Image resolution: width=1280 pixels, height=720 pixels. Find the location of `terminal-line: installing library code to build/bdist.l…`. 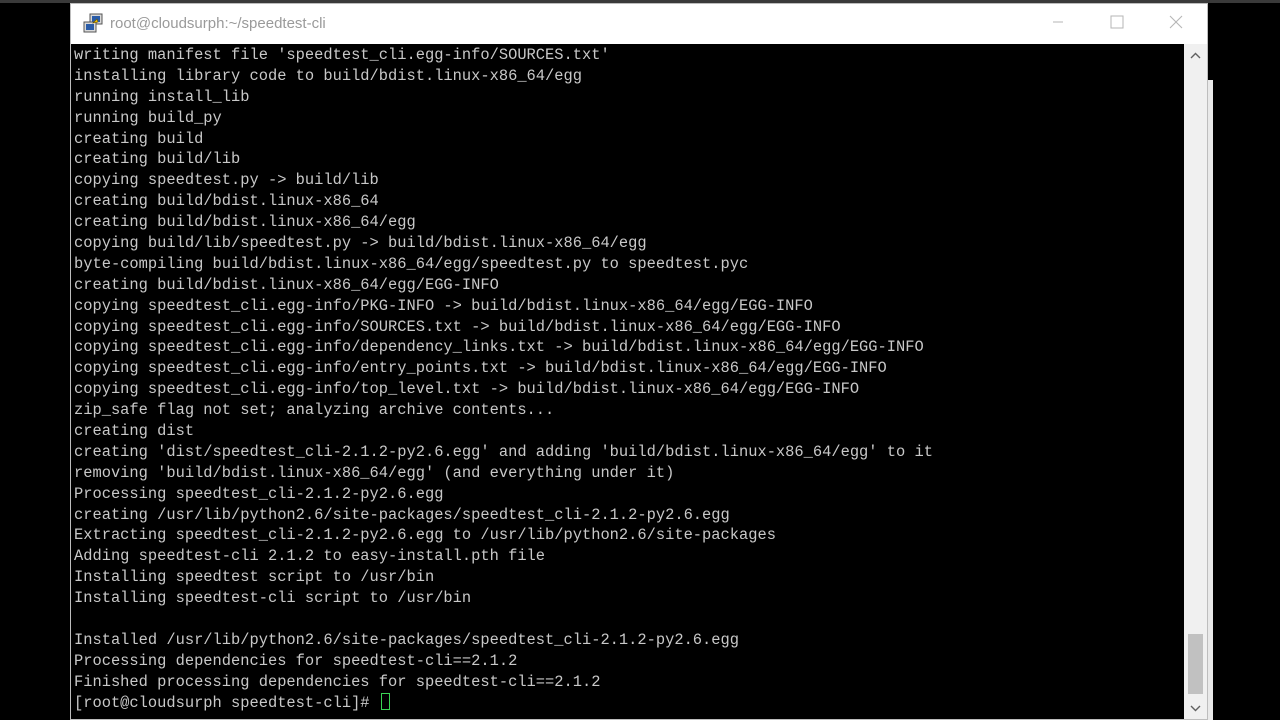

terminal-line: installing library code to build/bdist.l… is located at coordinates (328, 75).